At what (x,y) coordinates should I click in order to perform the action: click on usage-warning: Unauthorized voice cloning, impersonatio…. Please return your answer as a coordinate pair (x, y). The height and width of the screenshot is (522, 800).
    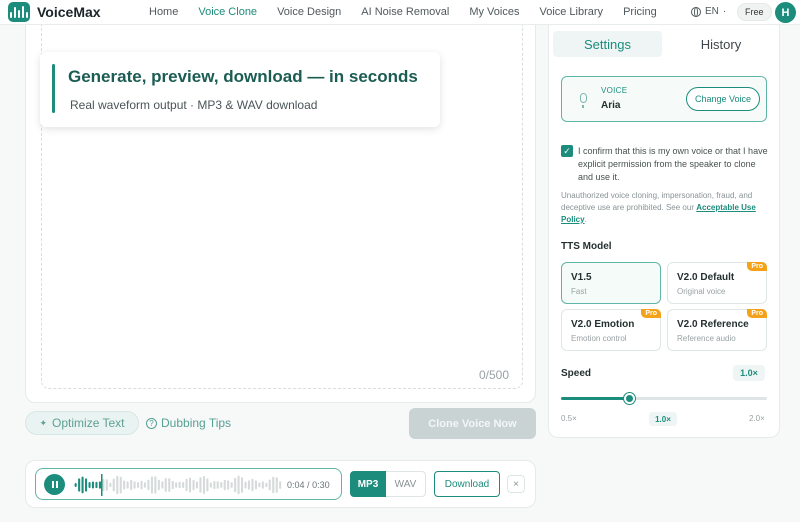
    Looking at the image, I should click on (658, 207).